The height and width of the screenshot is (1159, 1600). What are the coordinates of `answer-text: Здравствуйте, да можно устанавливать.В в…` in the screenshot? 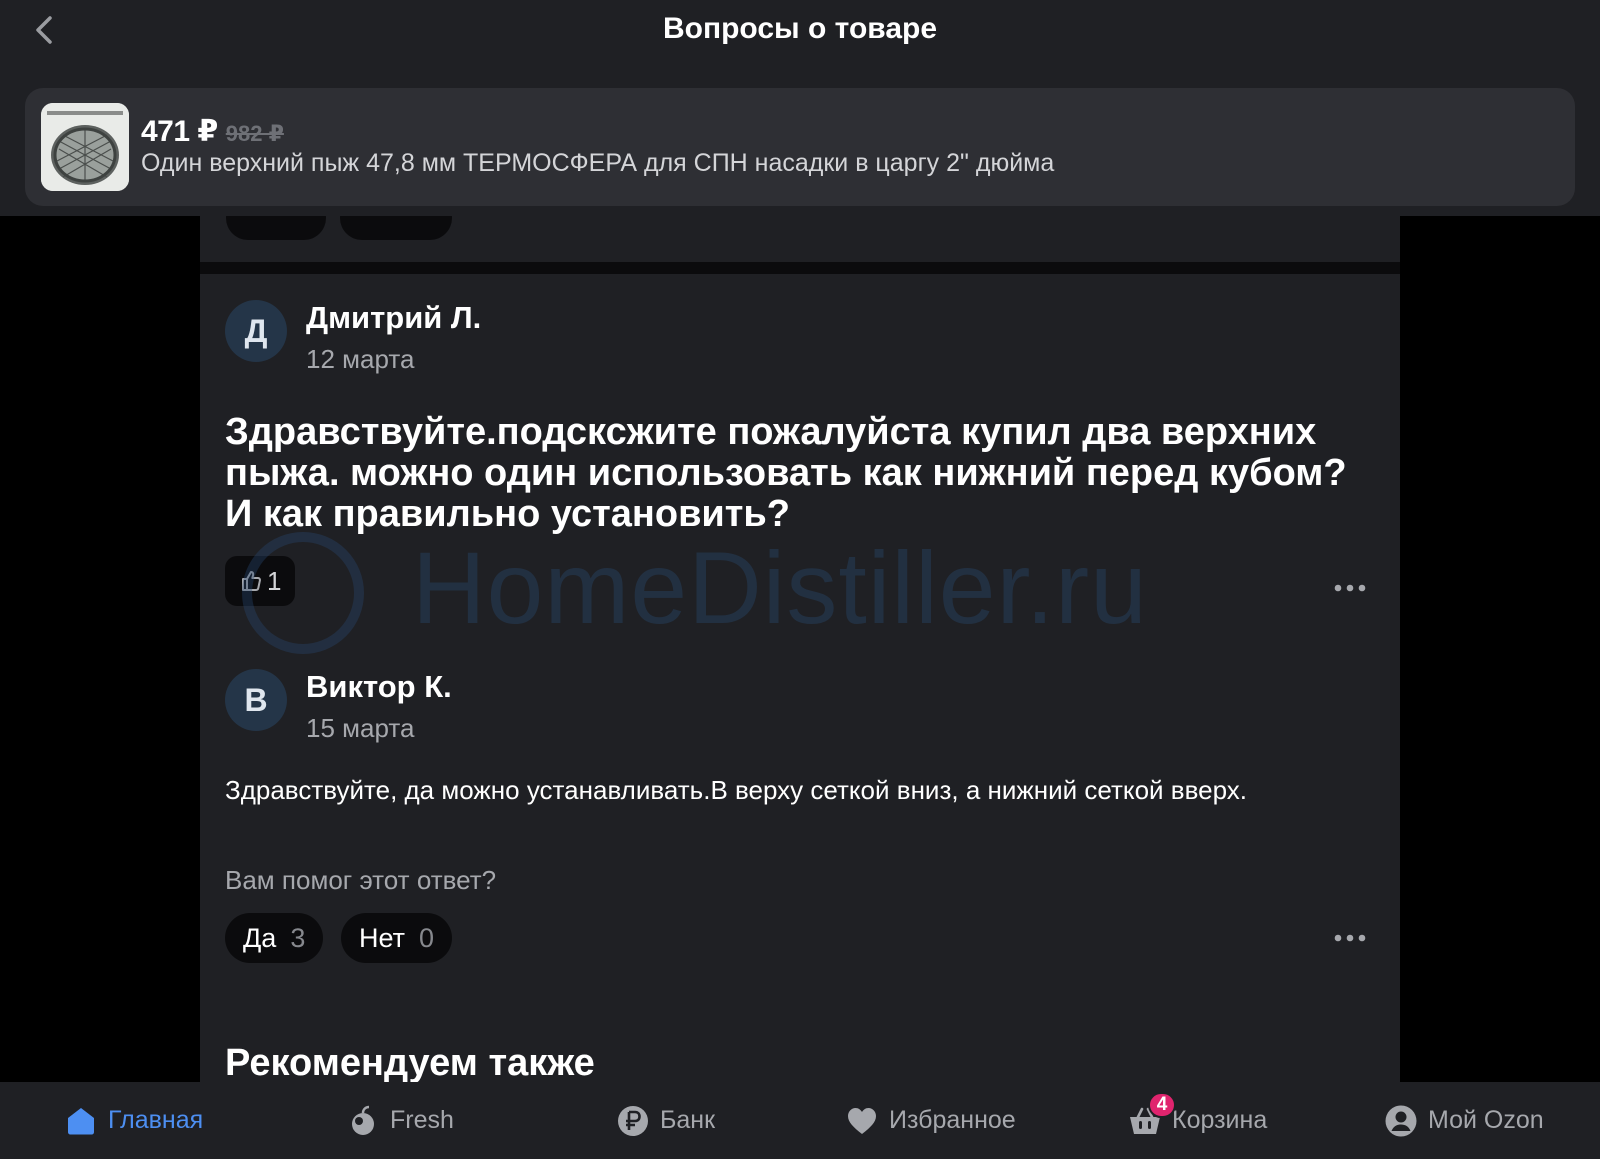 It's located at (736, 790).